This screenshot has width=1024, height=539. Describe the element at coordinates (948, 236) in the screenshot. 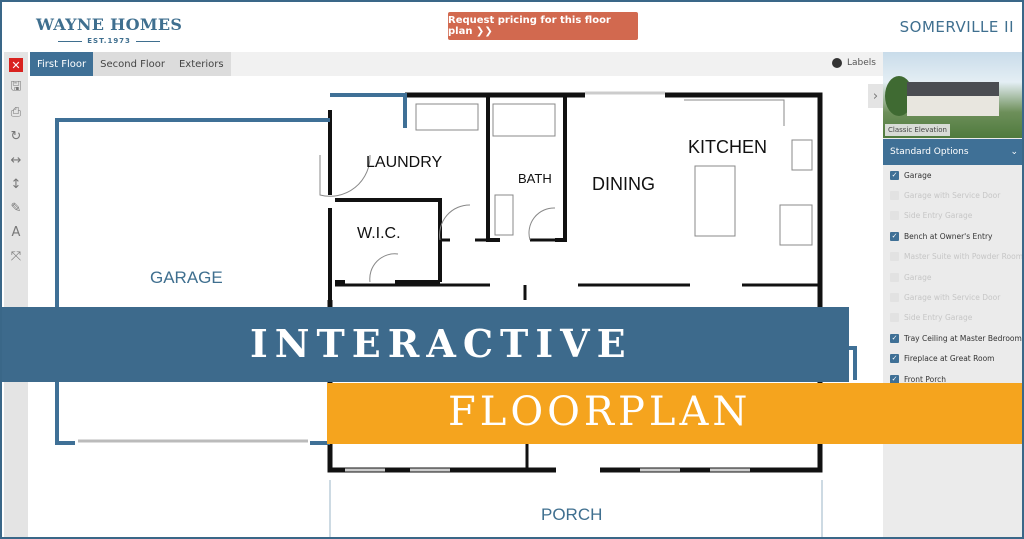

I see `option-label: Bench at Owner's Entry` at that location.